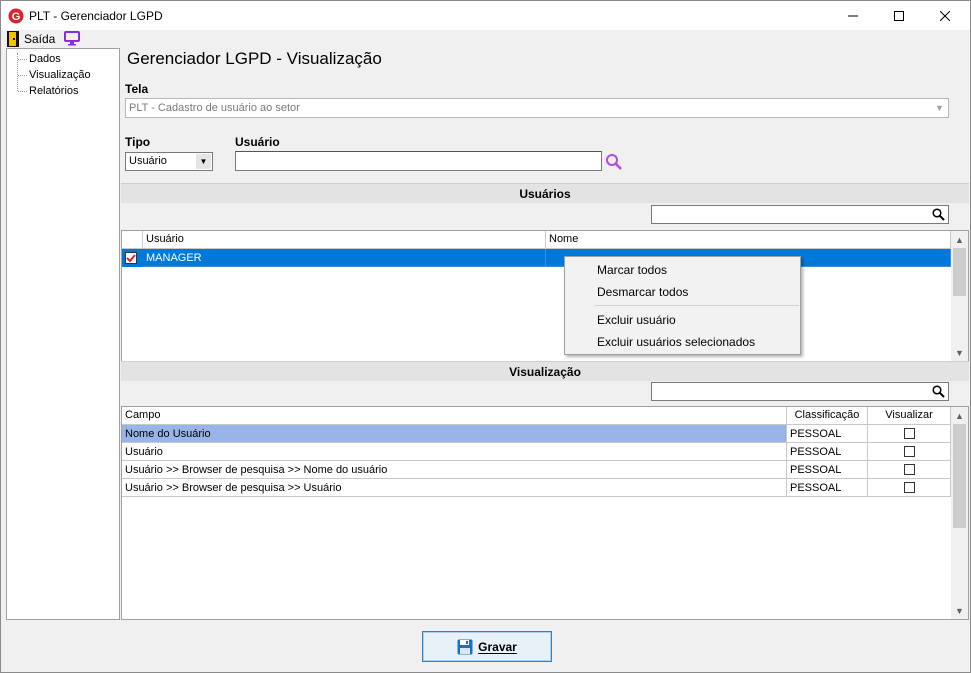 The width and height of the screenshot is (971, 673). What do you see at coordinates (485, 39) in the screenshot?
I see `menu-bar: Saída` at bounding box center [485, 39].